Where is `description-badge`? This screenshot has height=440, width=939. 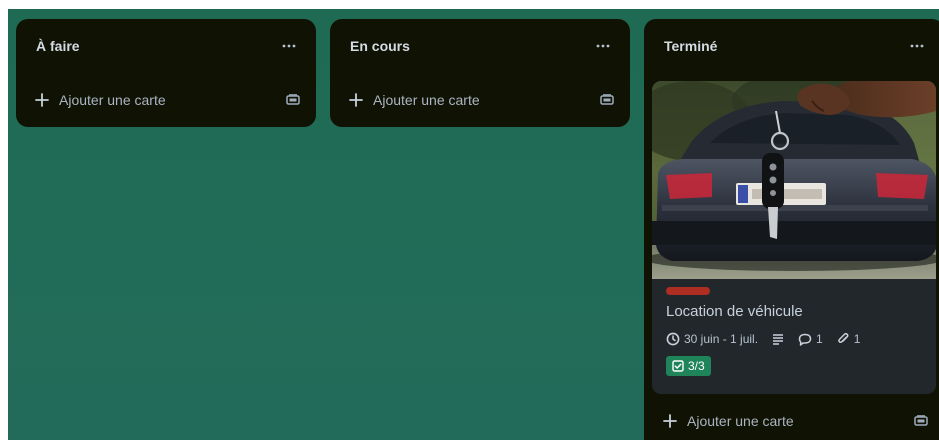
description-badge is located at coordinates (778, 339).